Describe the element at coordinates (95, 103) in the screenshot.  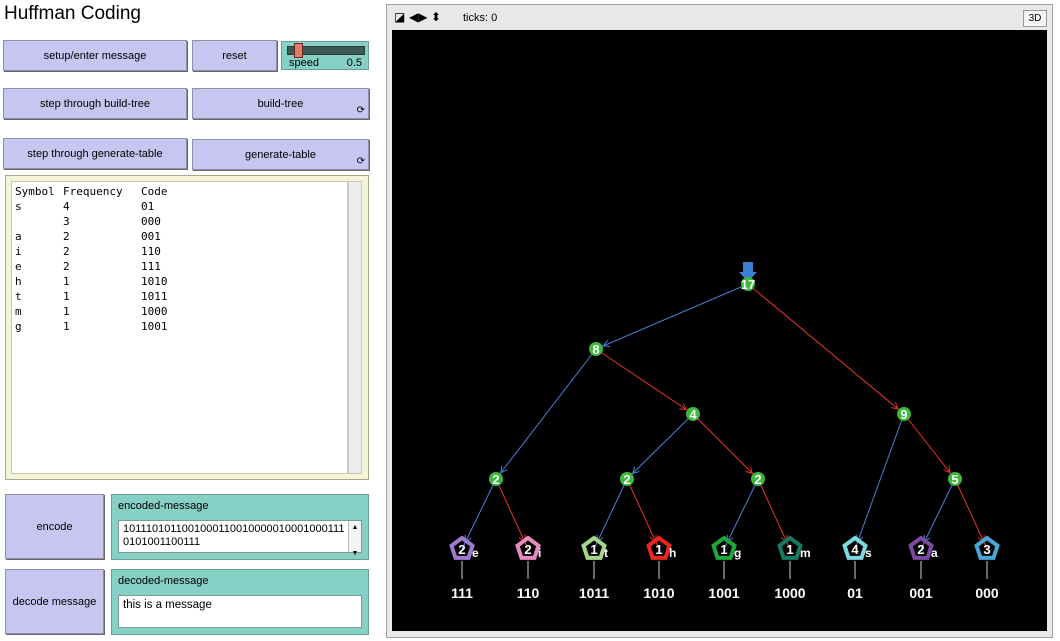
I see `step-build-tree-button: step through build-tree` at that location.